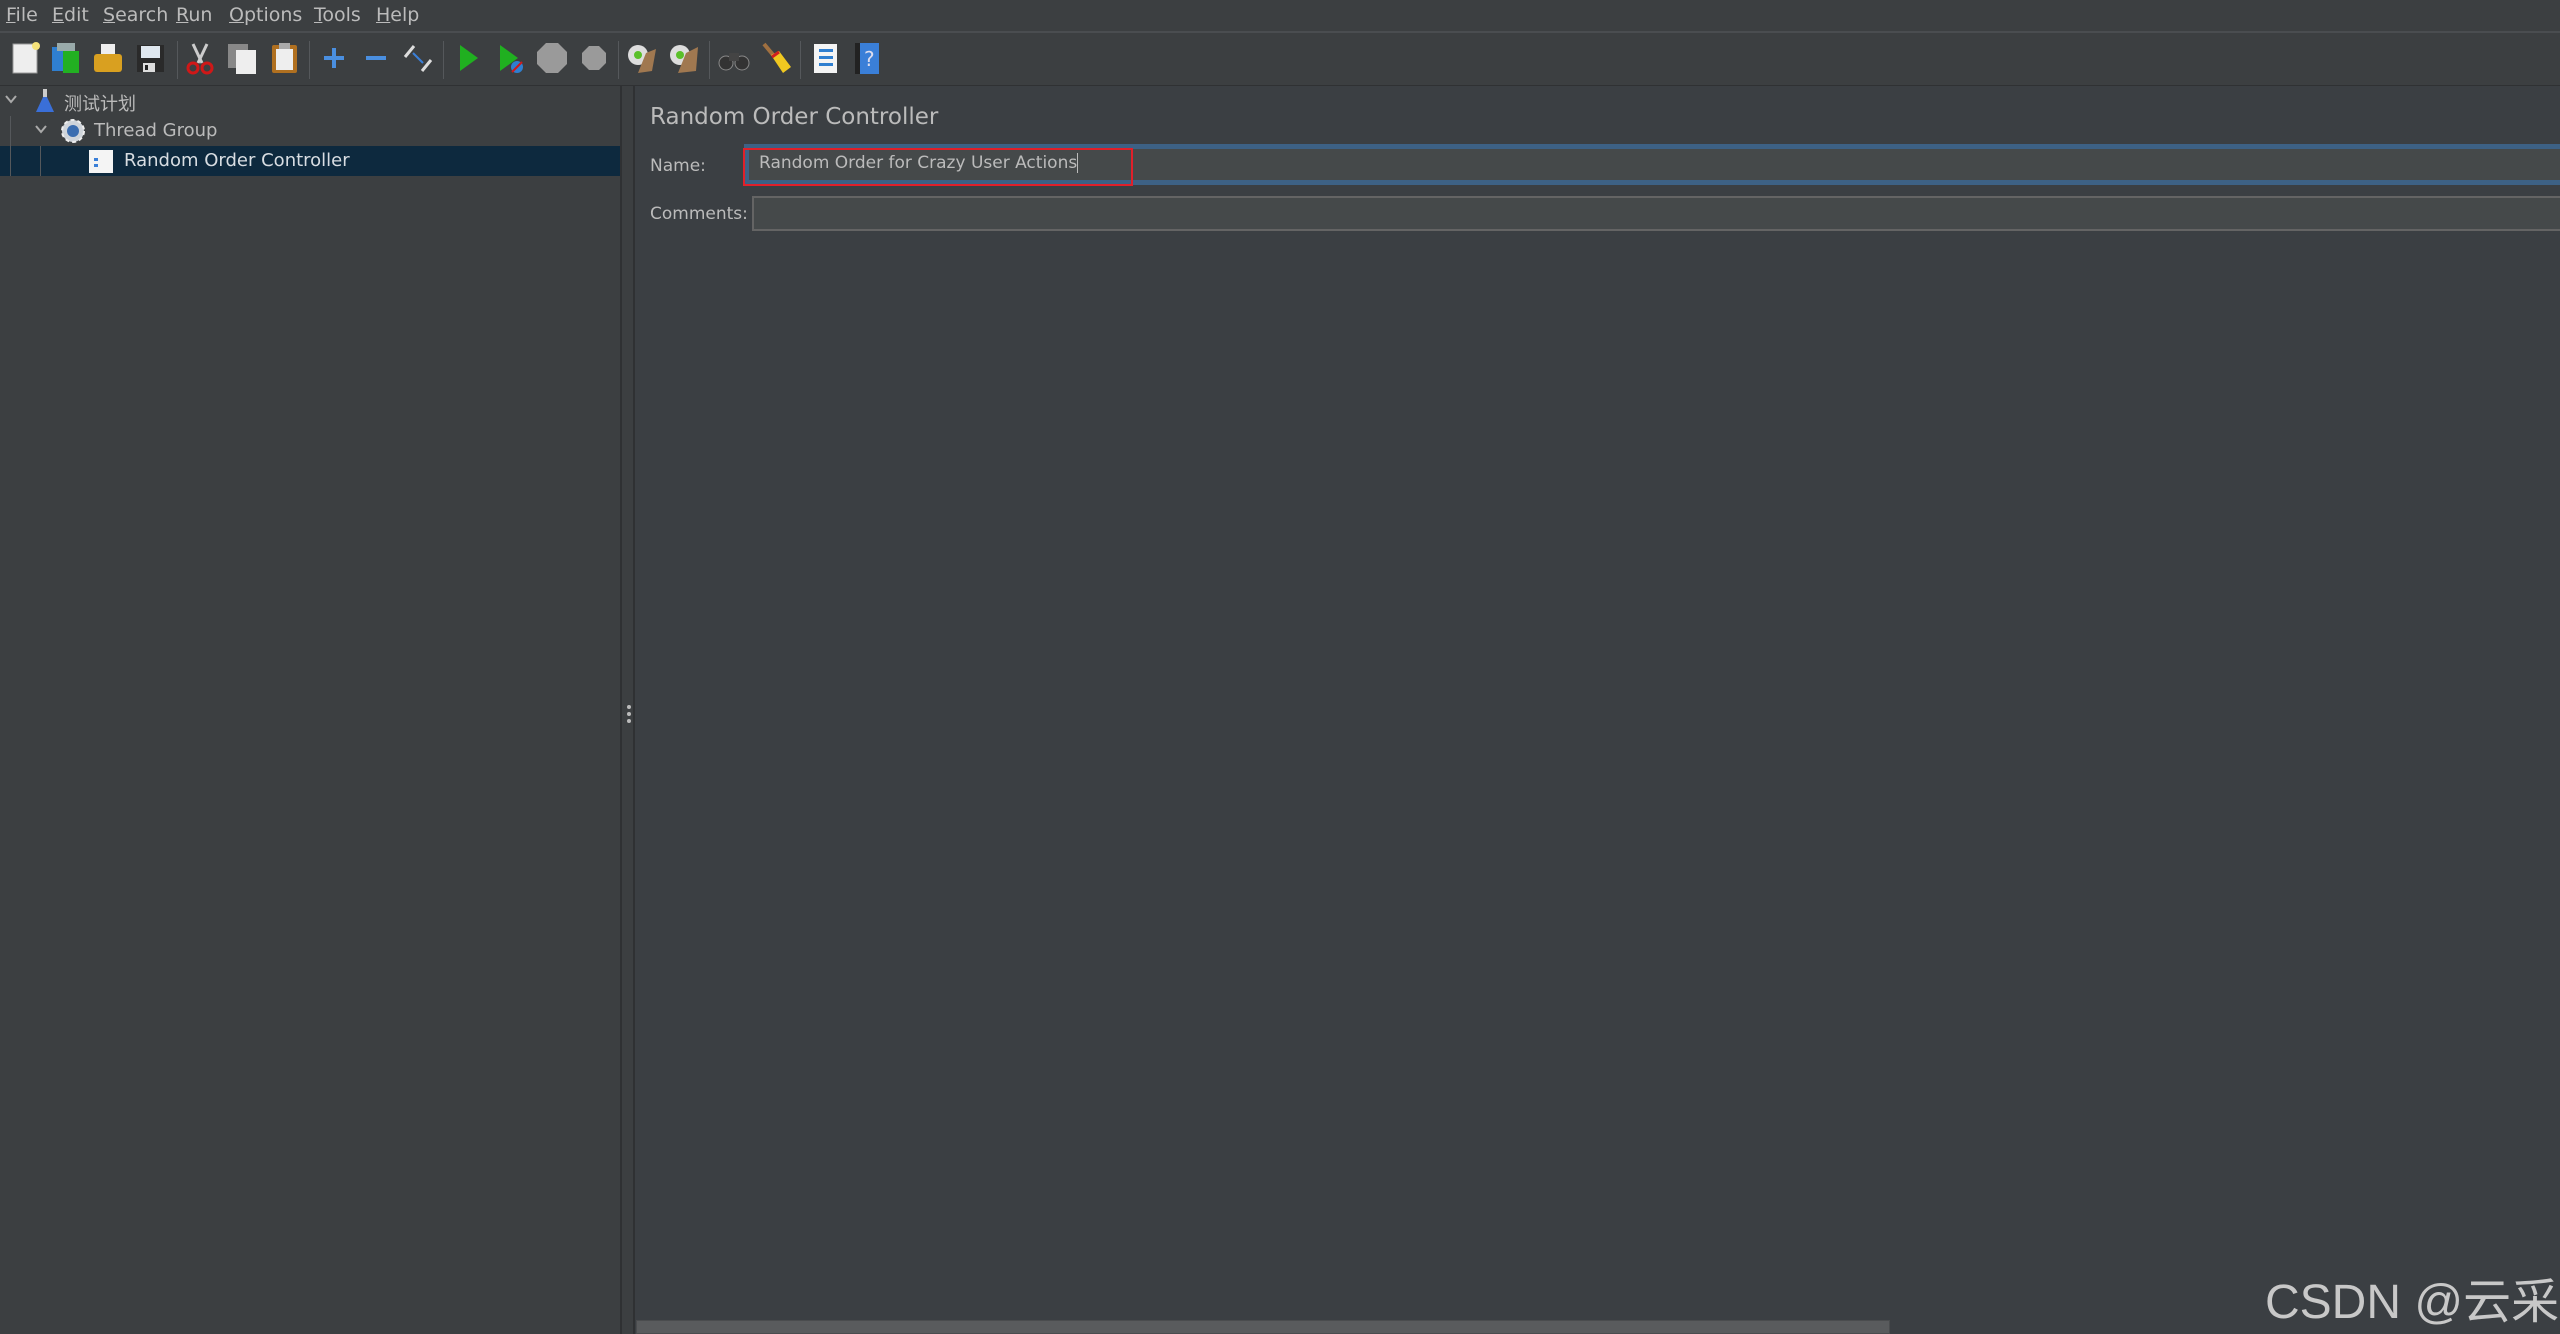 This screenshot has height=1334, width=2560. I want to click on menu-run: Run, so click(194, 15).